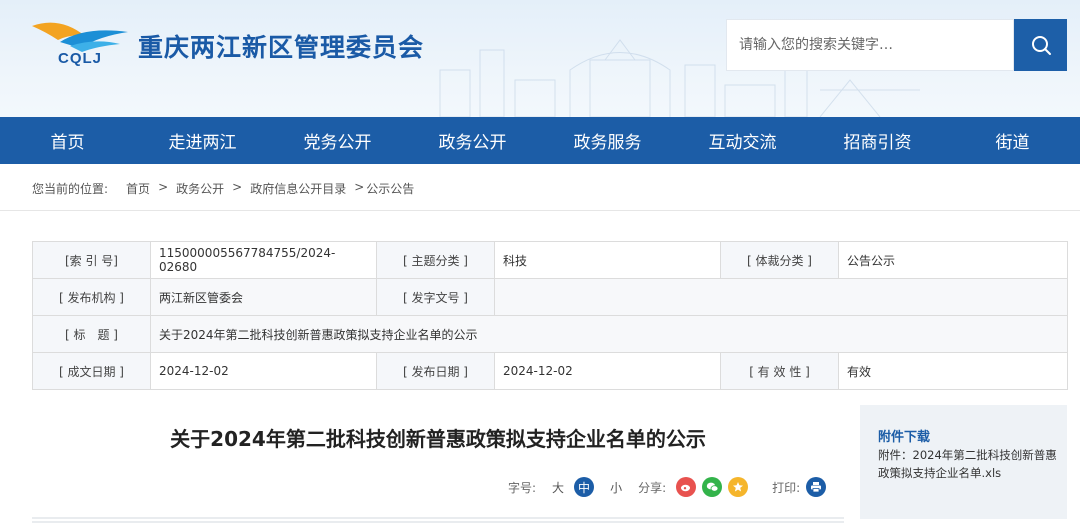  I want to click on index-label: [索 引 号], so click(91, 260).